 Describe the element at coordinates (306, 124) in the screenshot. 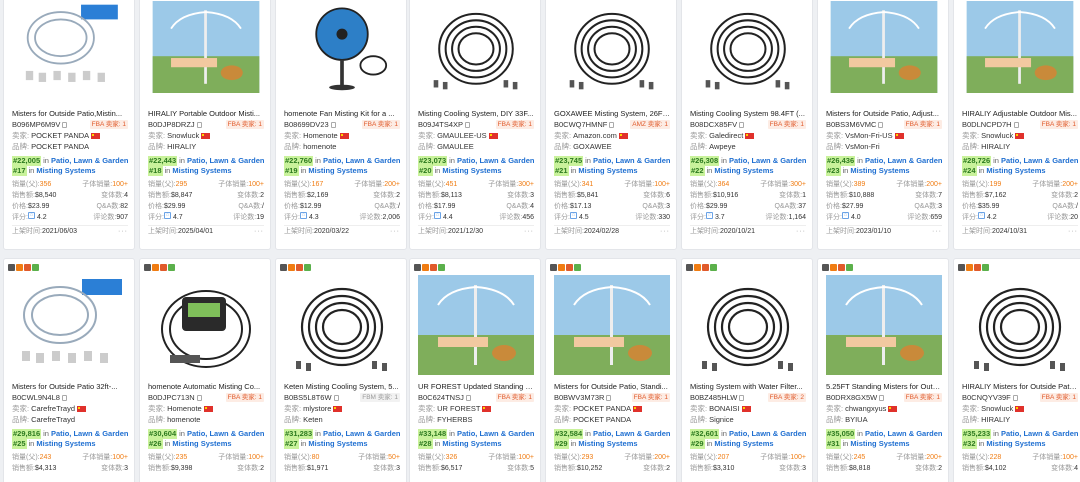

I see `asin: B08699DV23` at that location.